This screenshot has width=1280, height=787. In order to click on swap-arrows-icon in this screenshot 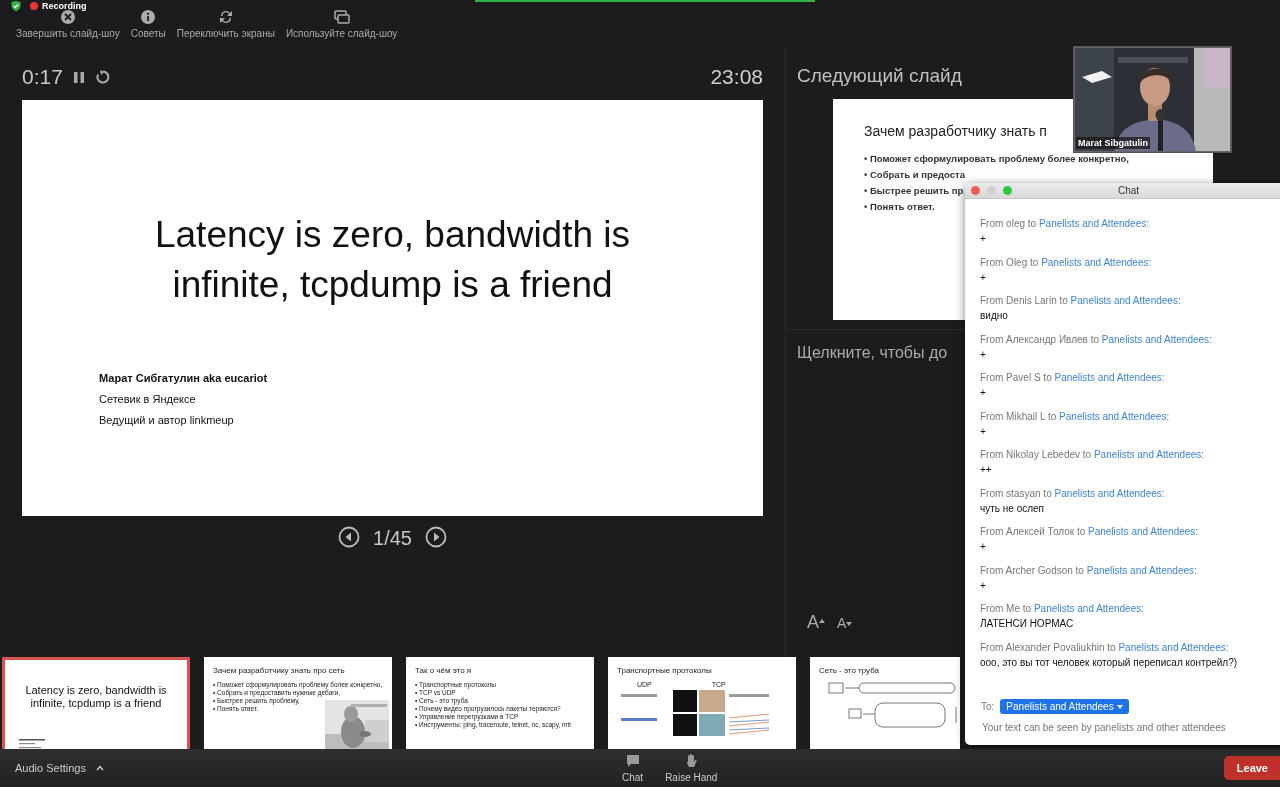, I will do `click(225, 17)`.